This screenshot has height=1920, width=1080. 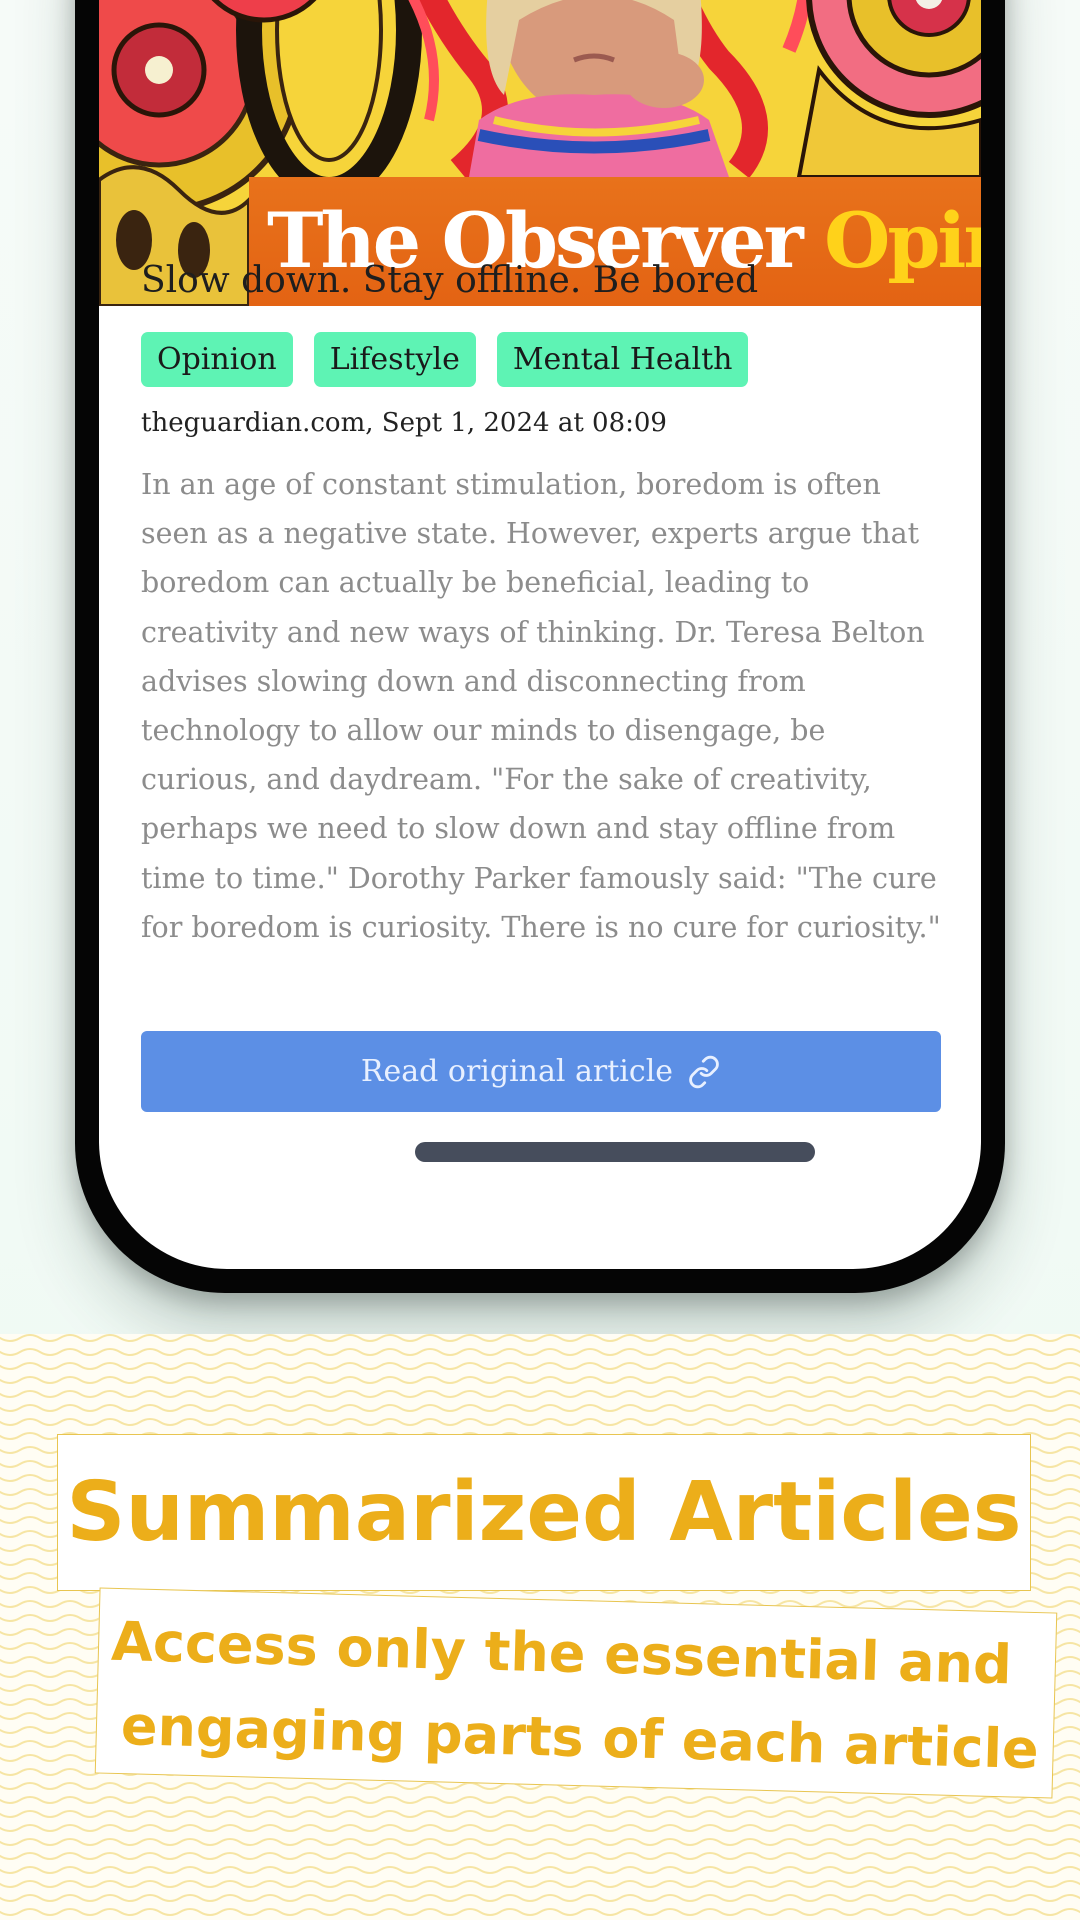 What do you see at coordinates (404, 423) in the screenshot?
I see `article-source-date: theguardian.com, Sept 1, 2024 at 08:09` at bounding box center [404, 423].